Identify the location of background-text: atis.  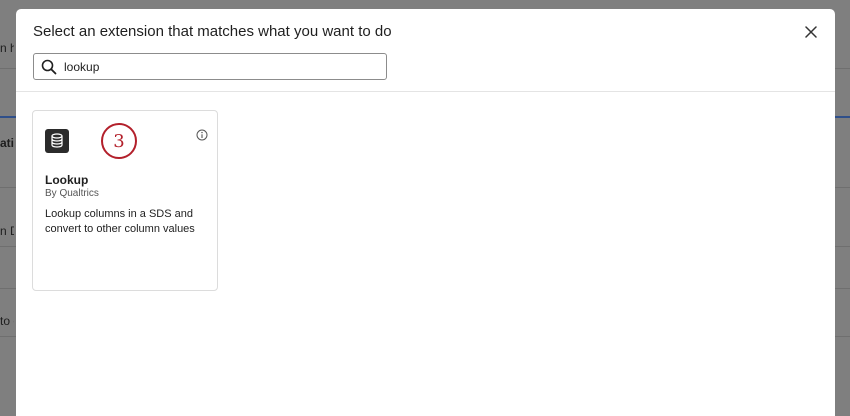
(7, 143).